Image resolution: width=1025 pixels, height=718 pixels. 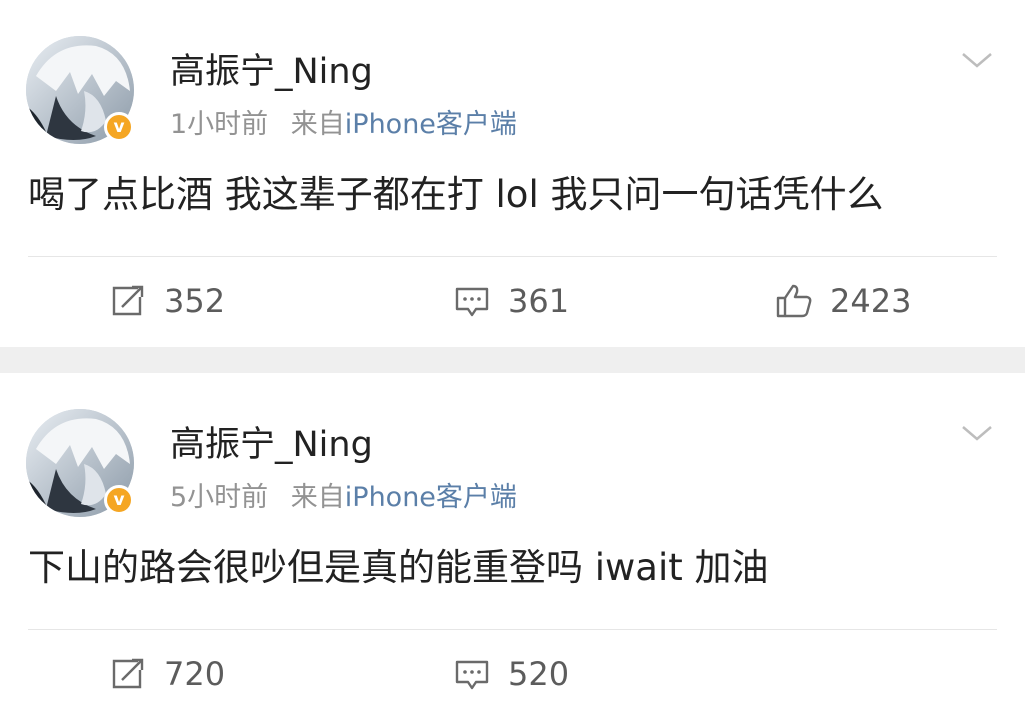 I want to click on post-content: 下山的路会很吵但是真的能重登吗 iwait 加油, so click(x=398, y=567).